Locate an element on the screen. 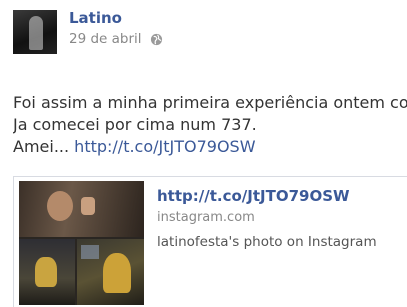 This screenshot has width=407, height=307. author-avatar is located at coordinates (35, 32).